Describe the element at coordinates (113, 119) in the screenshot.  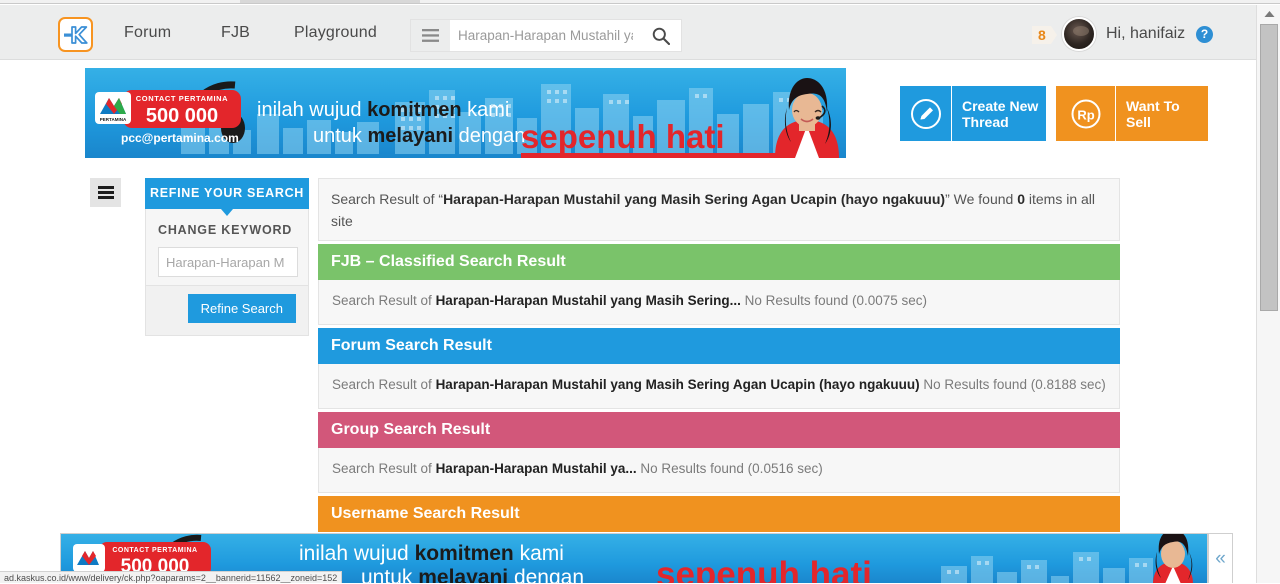
I see `svg-text: PERTAMINA` at that location.